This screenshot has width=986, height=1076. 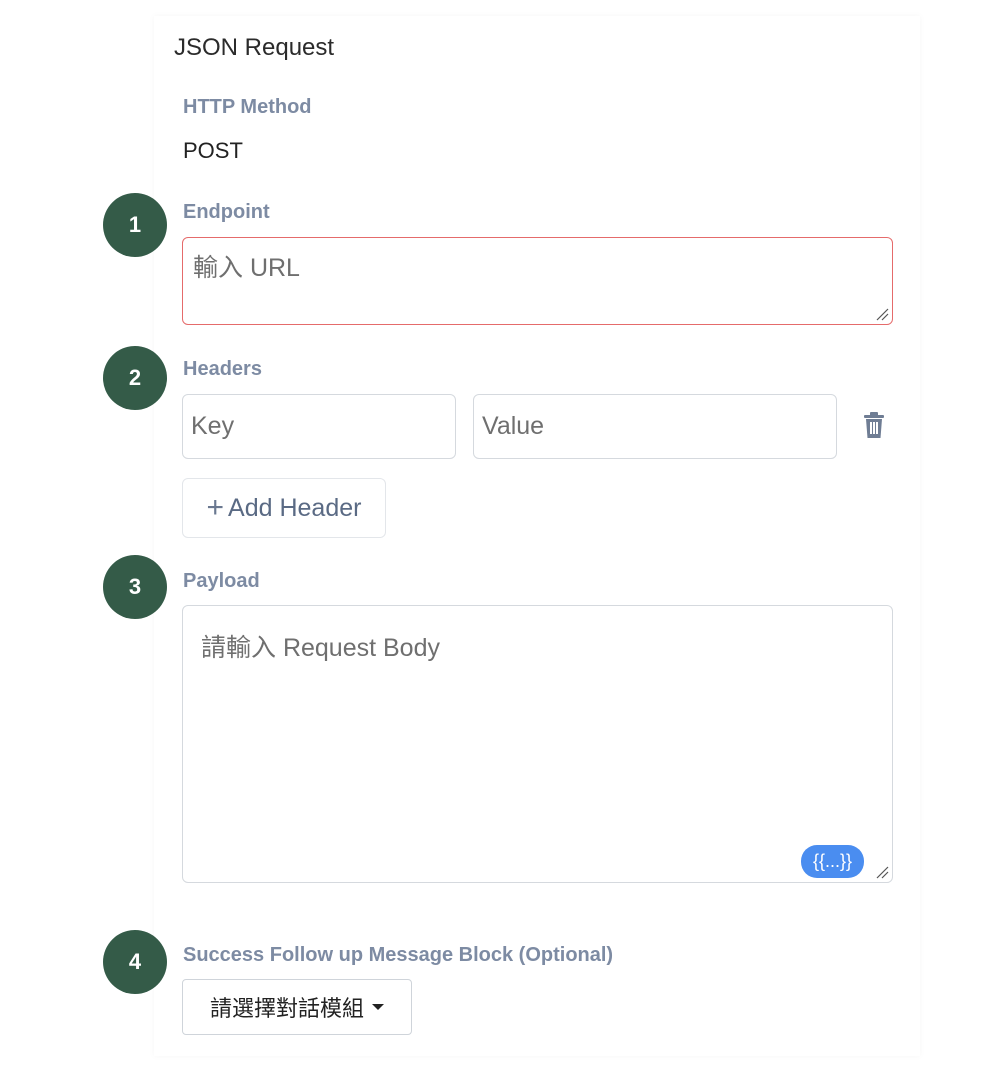 What do you see at coordinates (319, 426) in the screenshot?
I see `header-key-input: Key` at bounding box center [319, 426].